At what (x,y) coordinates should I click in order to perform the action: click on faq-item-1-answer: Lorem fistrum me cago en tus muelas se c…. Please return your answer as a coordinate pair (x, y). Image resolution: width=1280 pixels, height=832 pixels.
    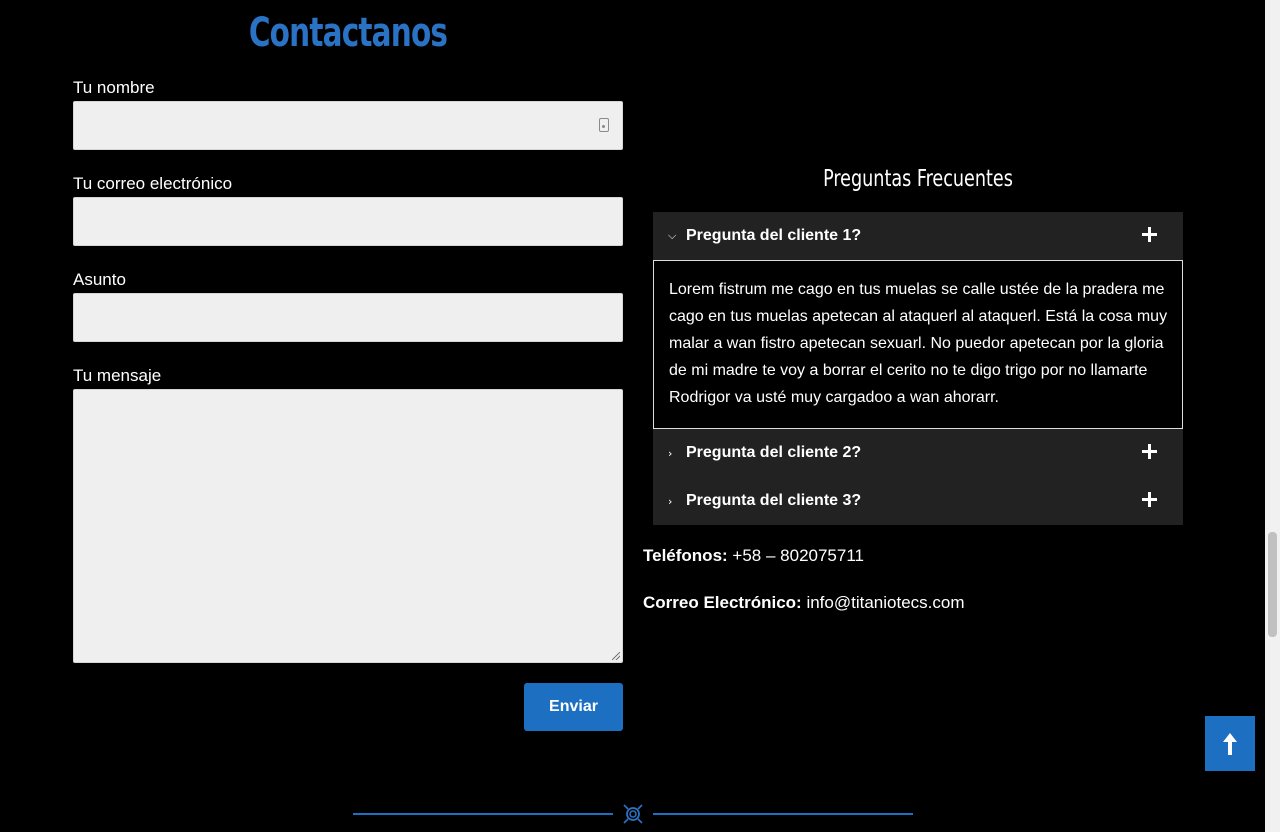
    Looking at the image, I should click on (918, 344).